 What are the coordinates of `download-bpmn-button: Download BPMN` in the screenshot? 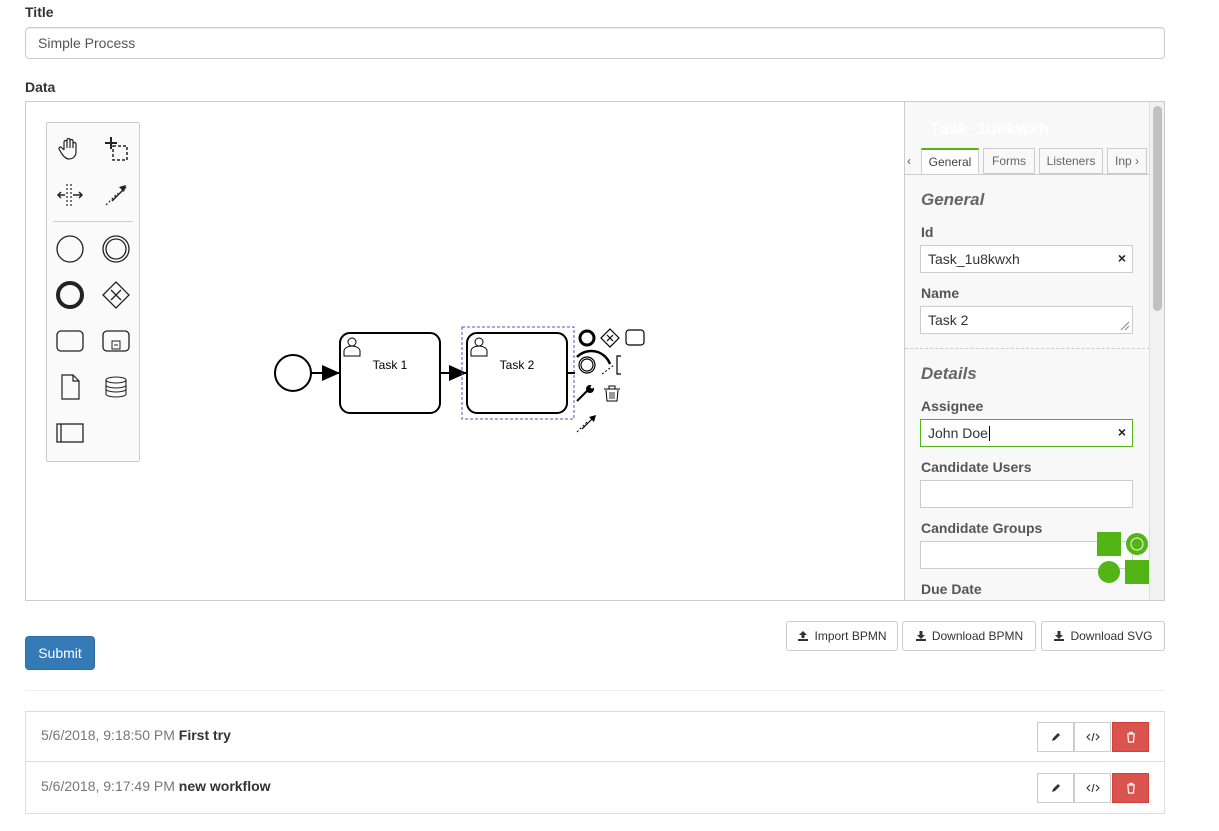 It's located at (969, 636).